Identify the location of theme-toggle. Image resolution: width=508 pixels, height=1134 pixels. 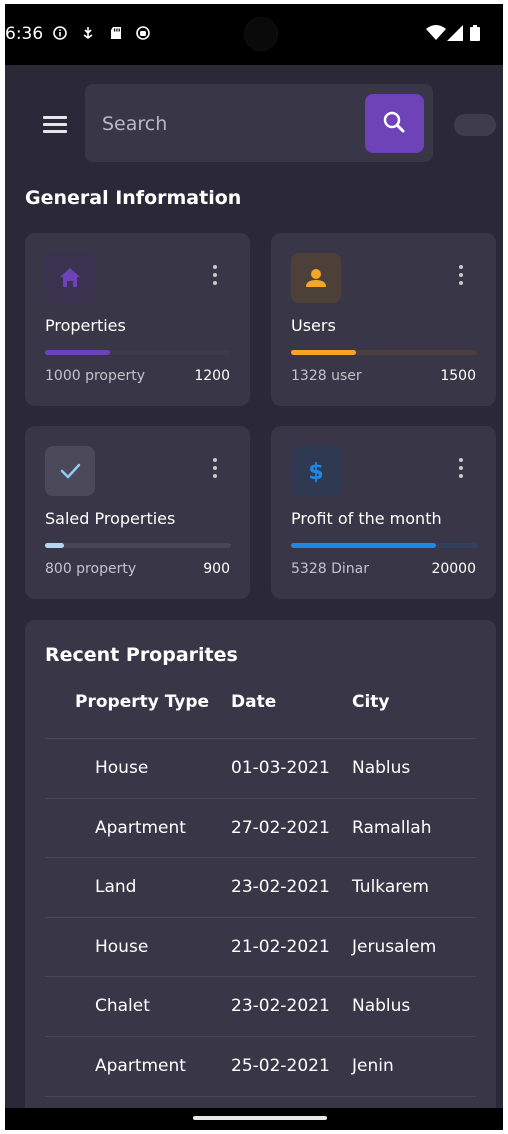
(475, 125).